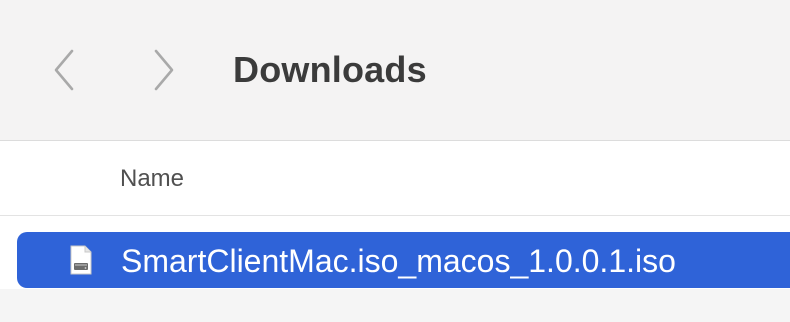  What do you see at coordinates (152, 179) in the screenshot?
I see `column-header-name: Name` at bounding box center [152, 179].